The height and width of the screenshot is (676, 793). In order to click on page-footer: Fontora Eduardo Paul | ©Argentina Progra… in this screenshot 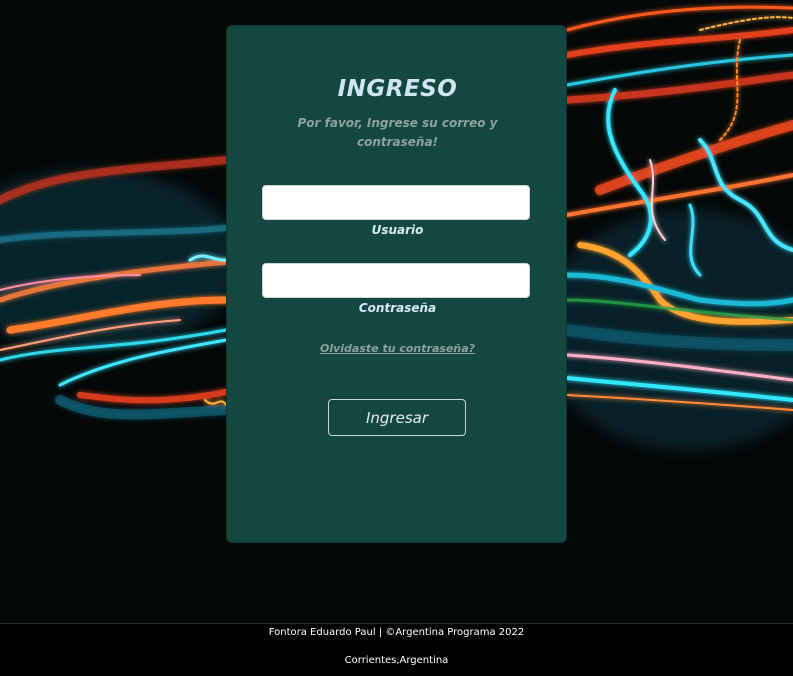, I will do `click(396, 649)`.